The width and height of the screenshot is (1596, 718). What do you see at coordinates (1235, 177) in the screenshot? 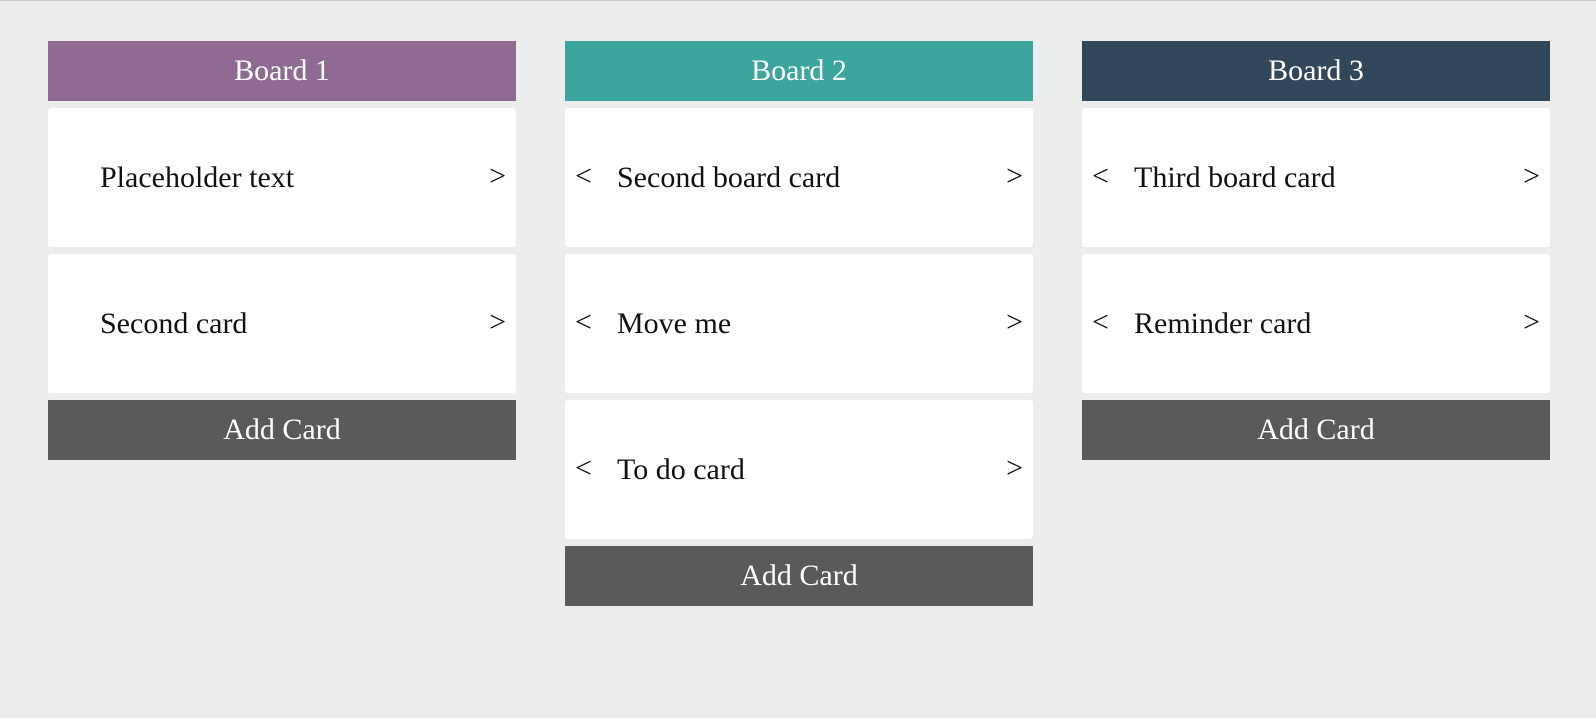
I see `card-text: Third board card` at bounding box center [1235, 177].